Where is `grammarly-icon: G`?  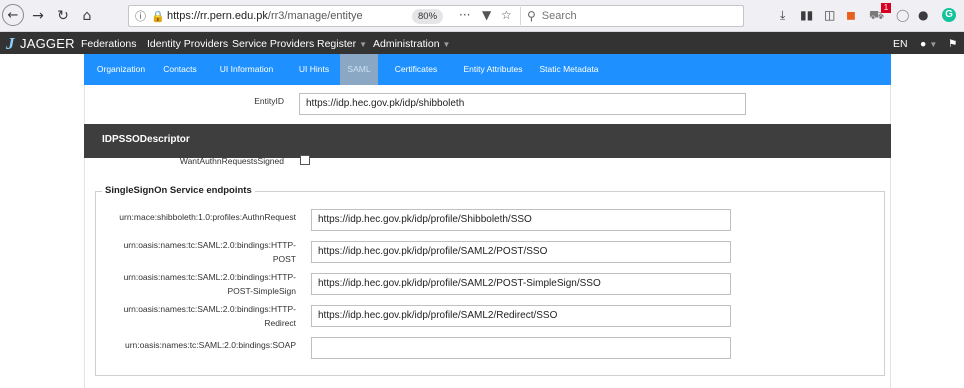
grammarly-icon: G is located at coordinates (949, 15).